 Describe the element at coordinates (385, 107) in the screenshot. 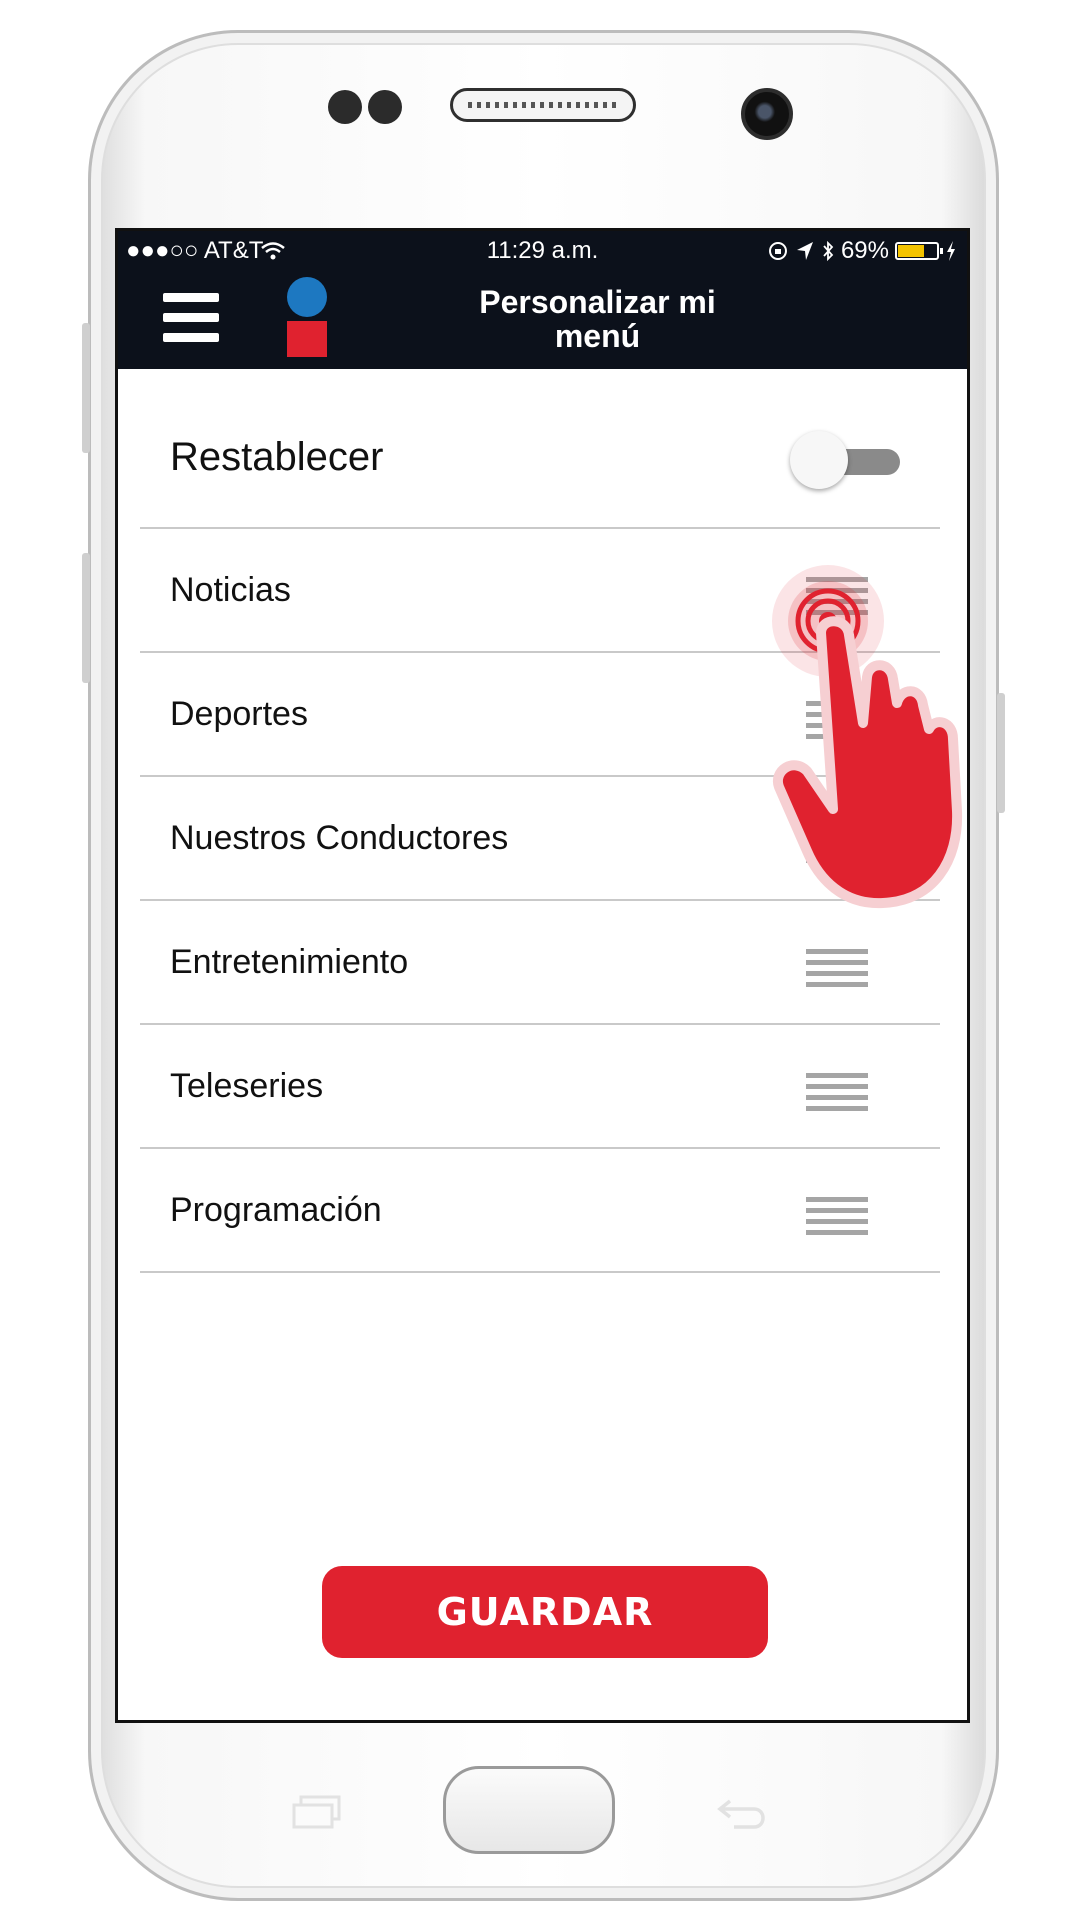

I see `light-sensor` at that location.